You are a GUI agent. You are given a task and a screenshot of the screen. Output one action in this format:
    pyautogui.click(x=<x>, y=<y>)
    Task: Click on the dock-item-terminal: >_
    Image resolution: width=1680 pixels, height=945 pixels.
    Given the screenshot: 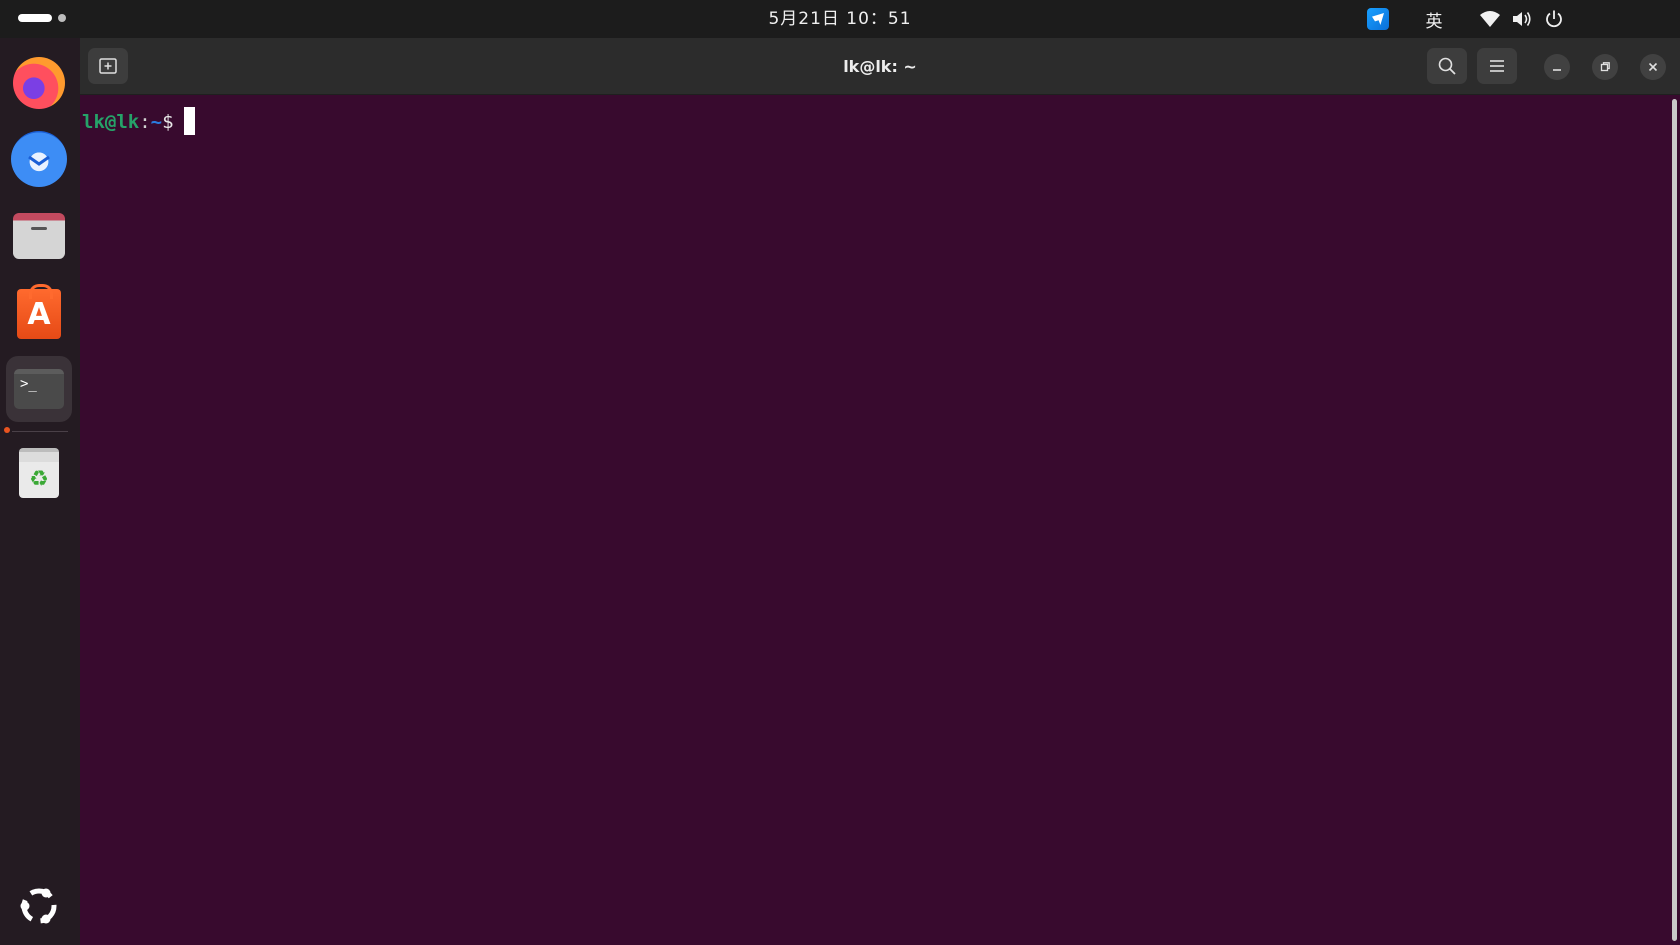 What is the action you would take?
    pyautogui.click(x=39, y=389)
    